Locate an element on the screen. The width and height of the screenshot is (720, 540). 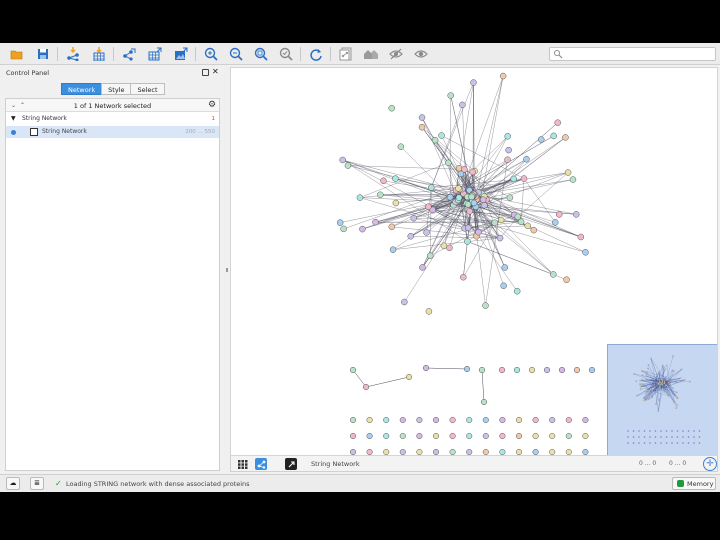
tab-select: Select is located at coordinates (147, 89).